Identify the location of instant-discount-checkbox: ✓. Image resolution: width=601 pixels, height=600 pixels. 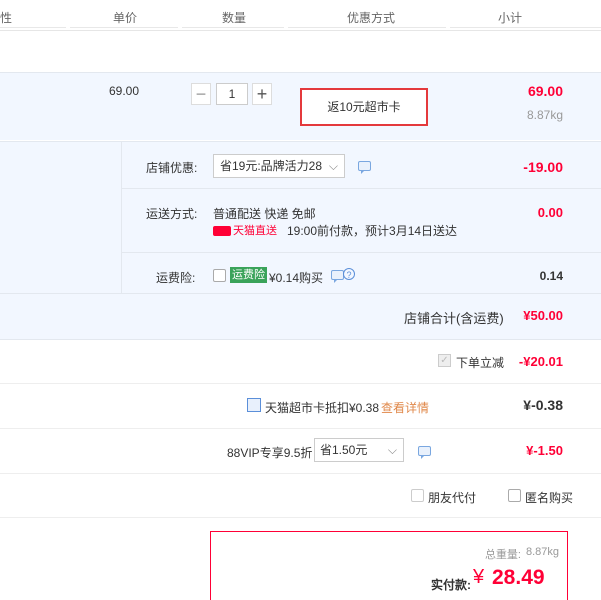
(444, 360).